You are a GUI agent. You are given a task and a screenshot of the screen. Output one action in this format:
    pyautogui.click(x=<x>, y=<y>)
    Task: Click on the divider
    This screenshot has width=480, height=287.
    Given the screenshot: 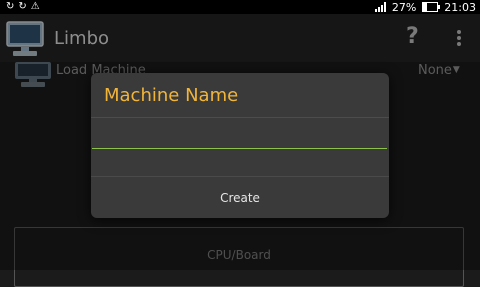 What is the action you would take?
    pyautogui.click(x=240, y=117)
    